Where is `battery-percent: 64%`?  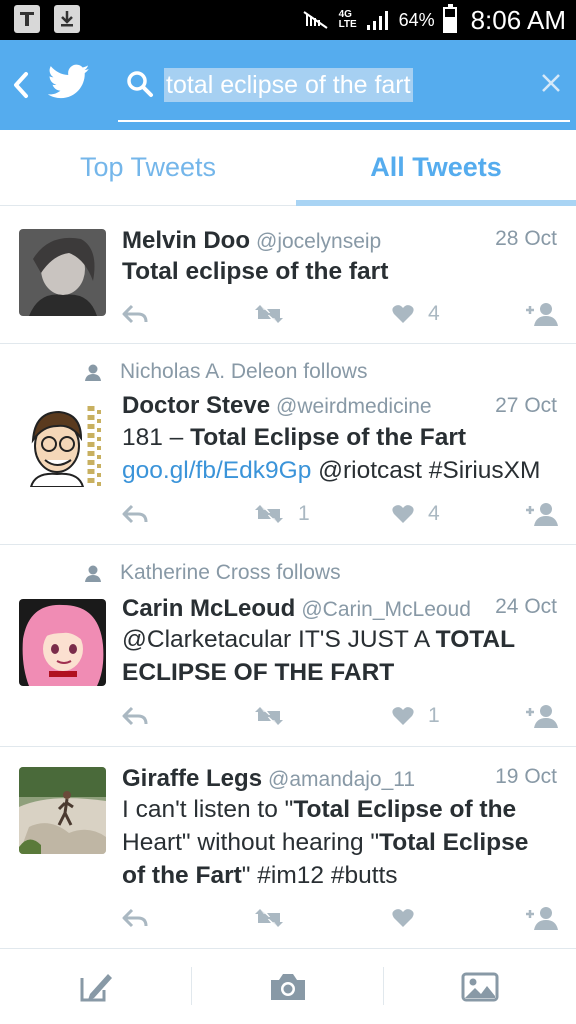
battery-percent: 64% is located at coordinates (416, 19).